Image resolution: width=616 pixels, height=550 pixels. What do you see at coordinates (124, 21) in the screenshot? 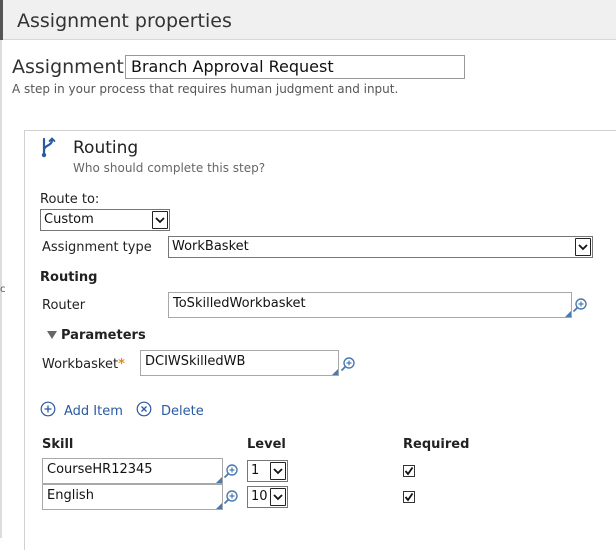
I see `window-title: Assignment properties` at bounding box center [124, 21].